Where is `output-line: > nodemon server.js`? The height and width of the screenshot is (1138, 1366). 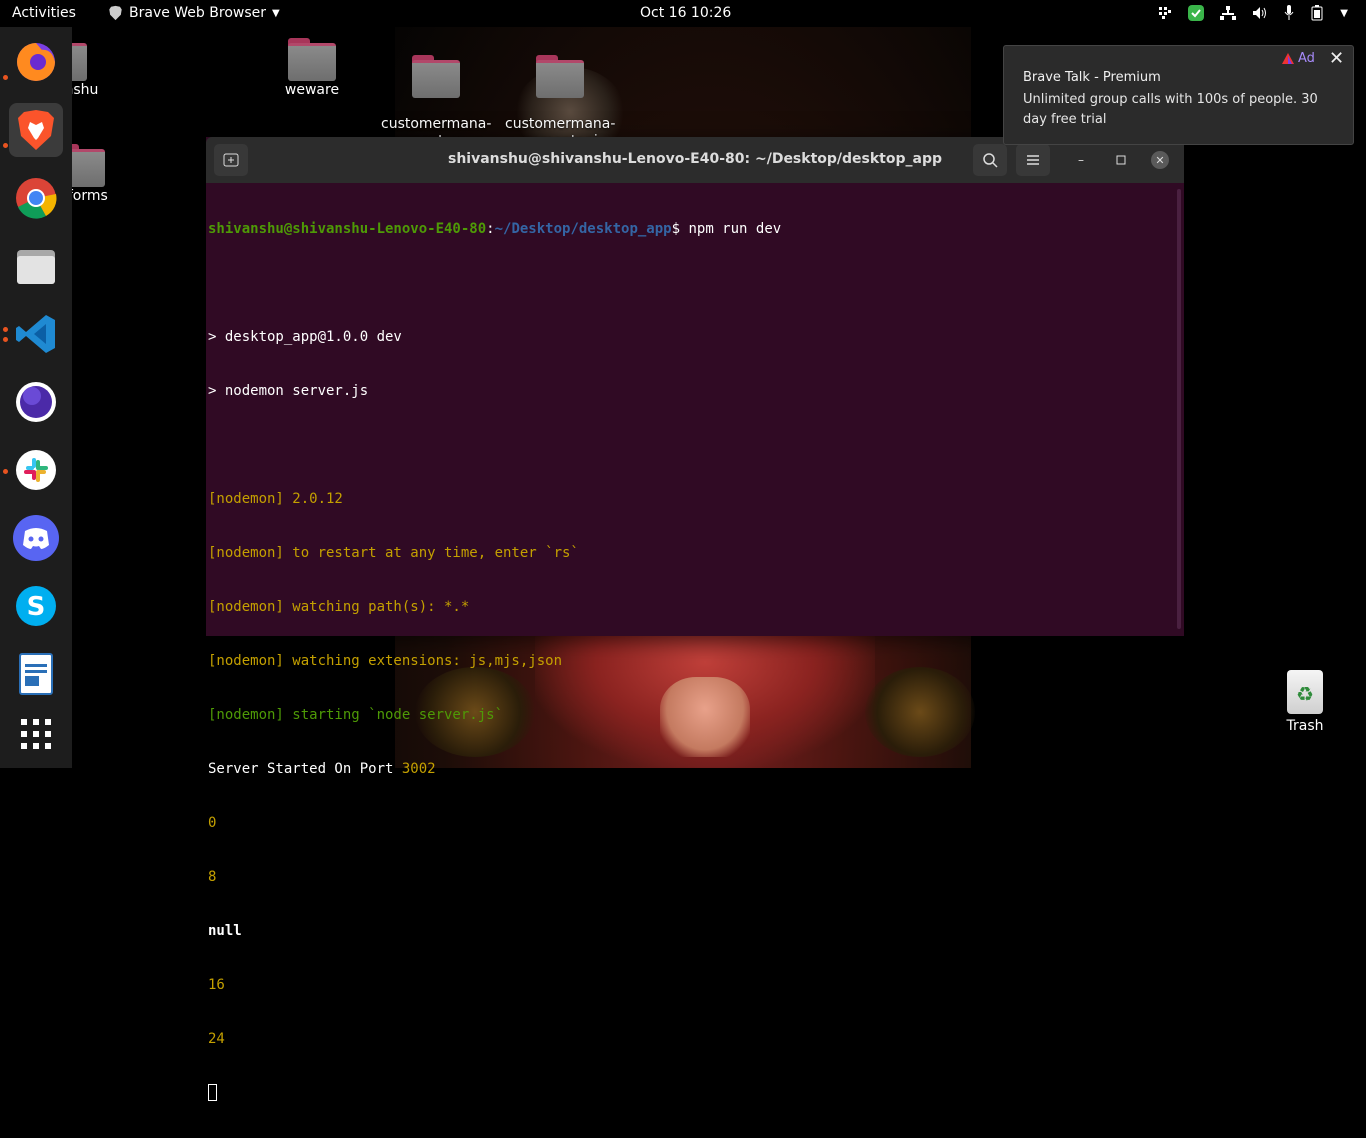
output-line: > nodemon server.js is located at coordinates (288, 391).